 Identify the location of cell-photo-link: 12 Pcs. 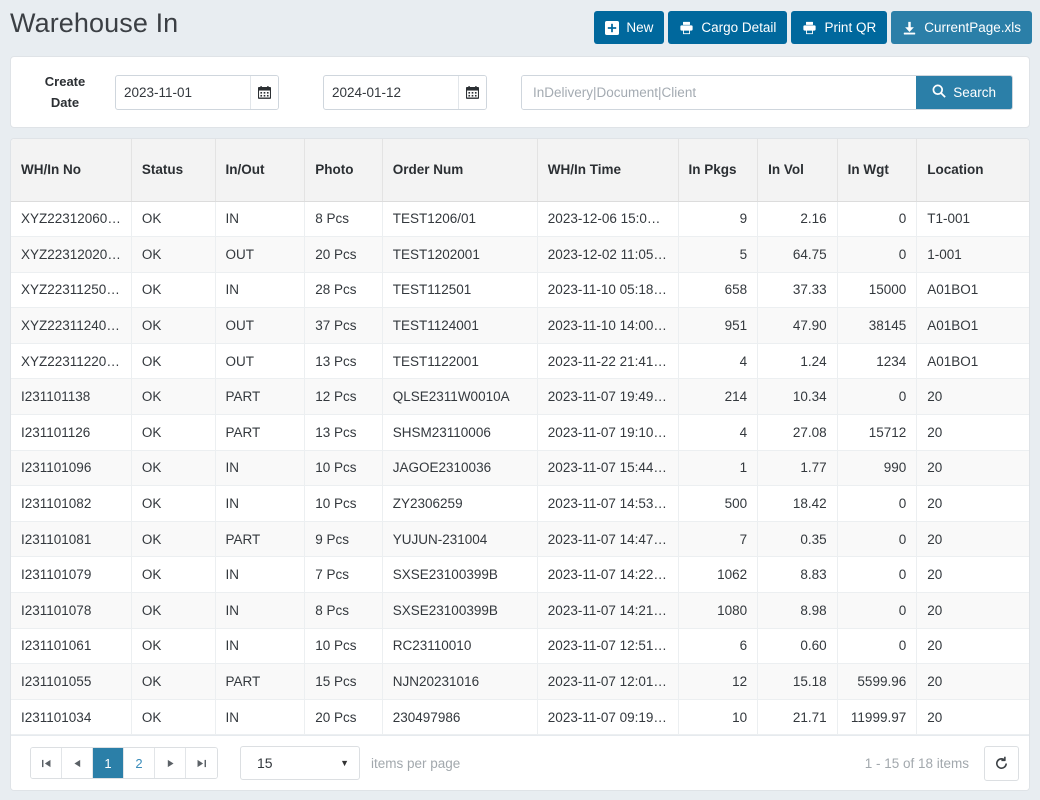
(343, 397).